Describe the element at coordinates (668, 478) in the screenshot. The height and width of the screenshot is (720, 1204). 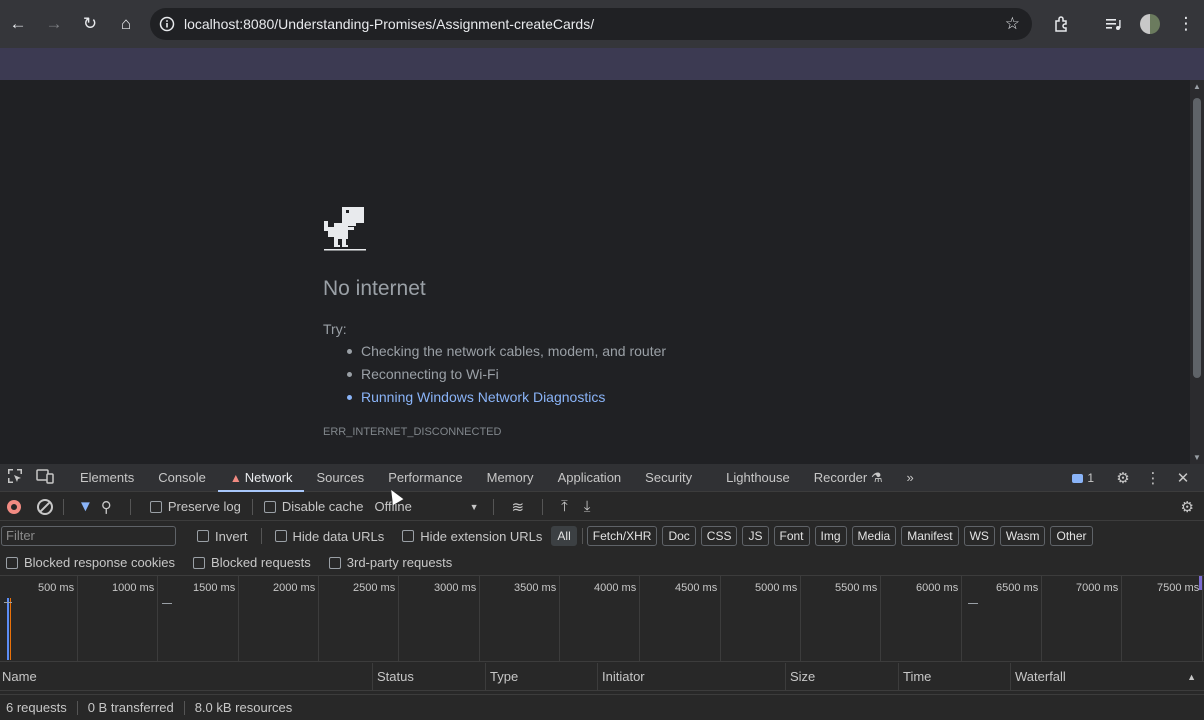
I see `tab-security: Security` at that location.